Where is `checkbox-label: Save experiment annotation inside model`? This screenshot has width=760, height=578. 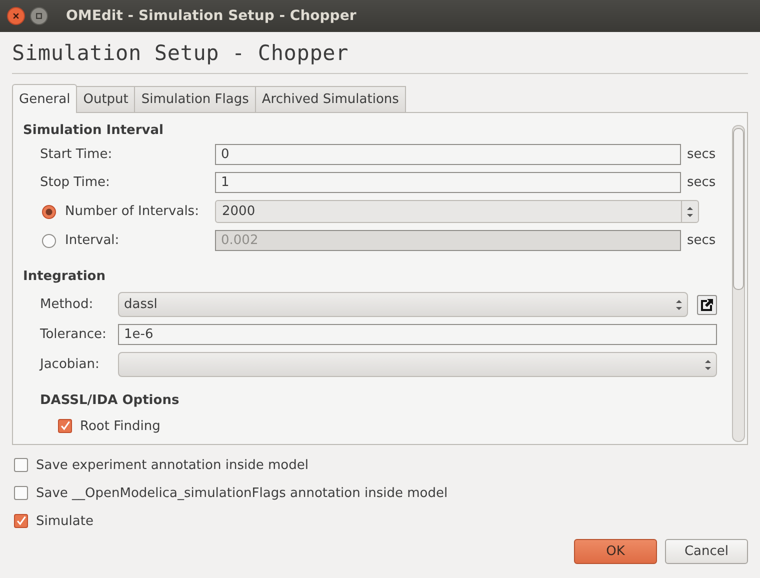
checkbox-label: Save experiment annotation inside model is located at coordinates (172, 465).